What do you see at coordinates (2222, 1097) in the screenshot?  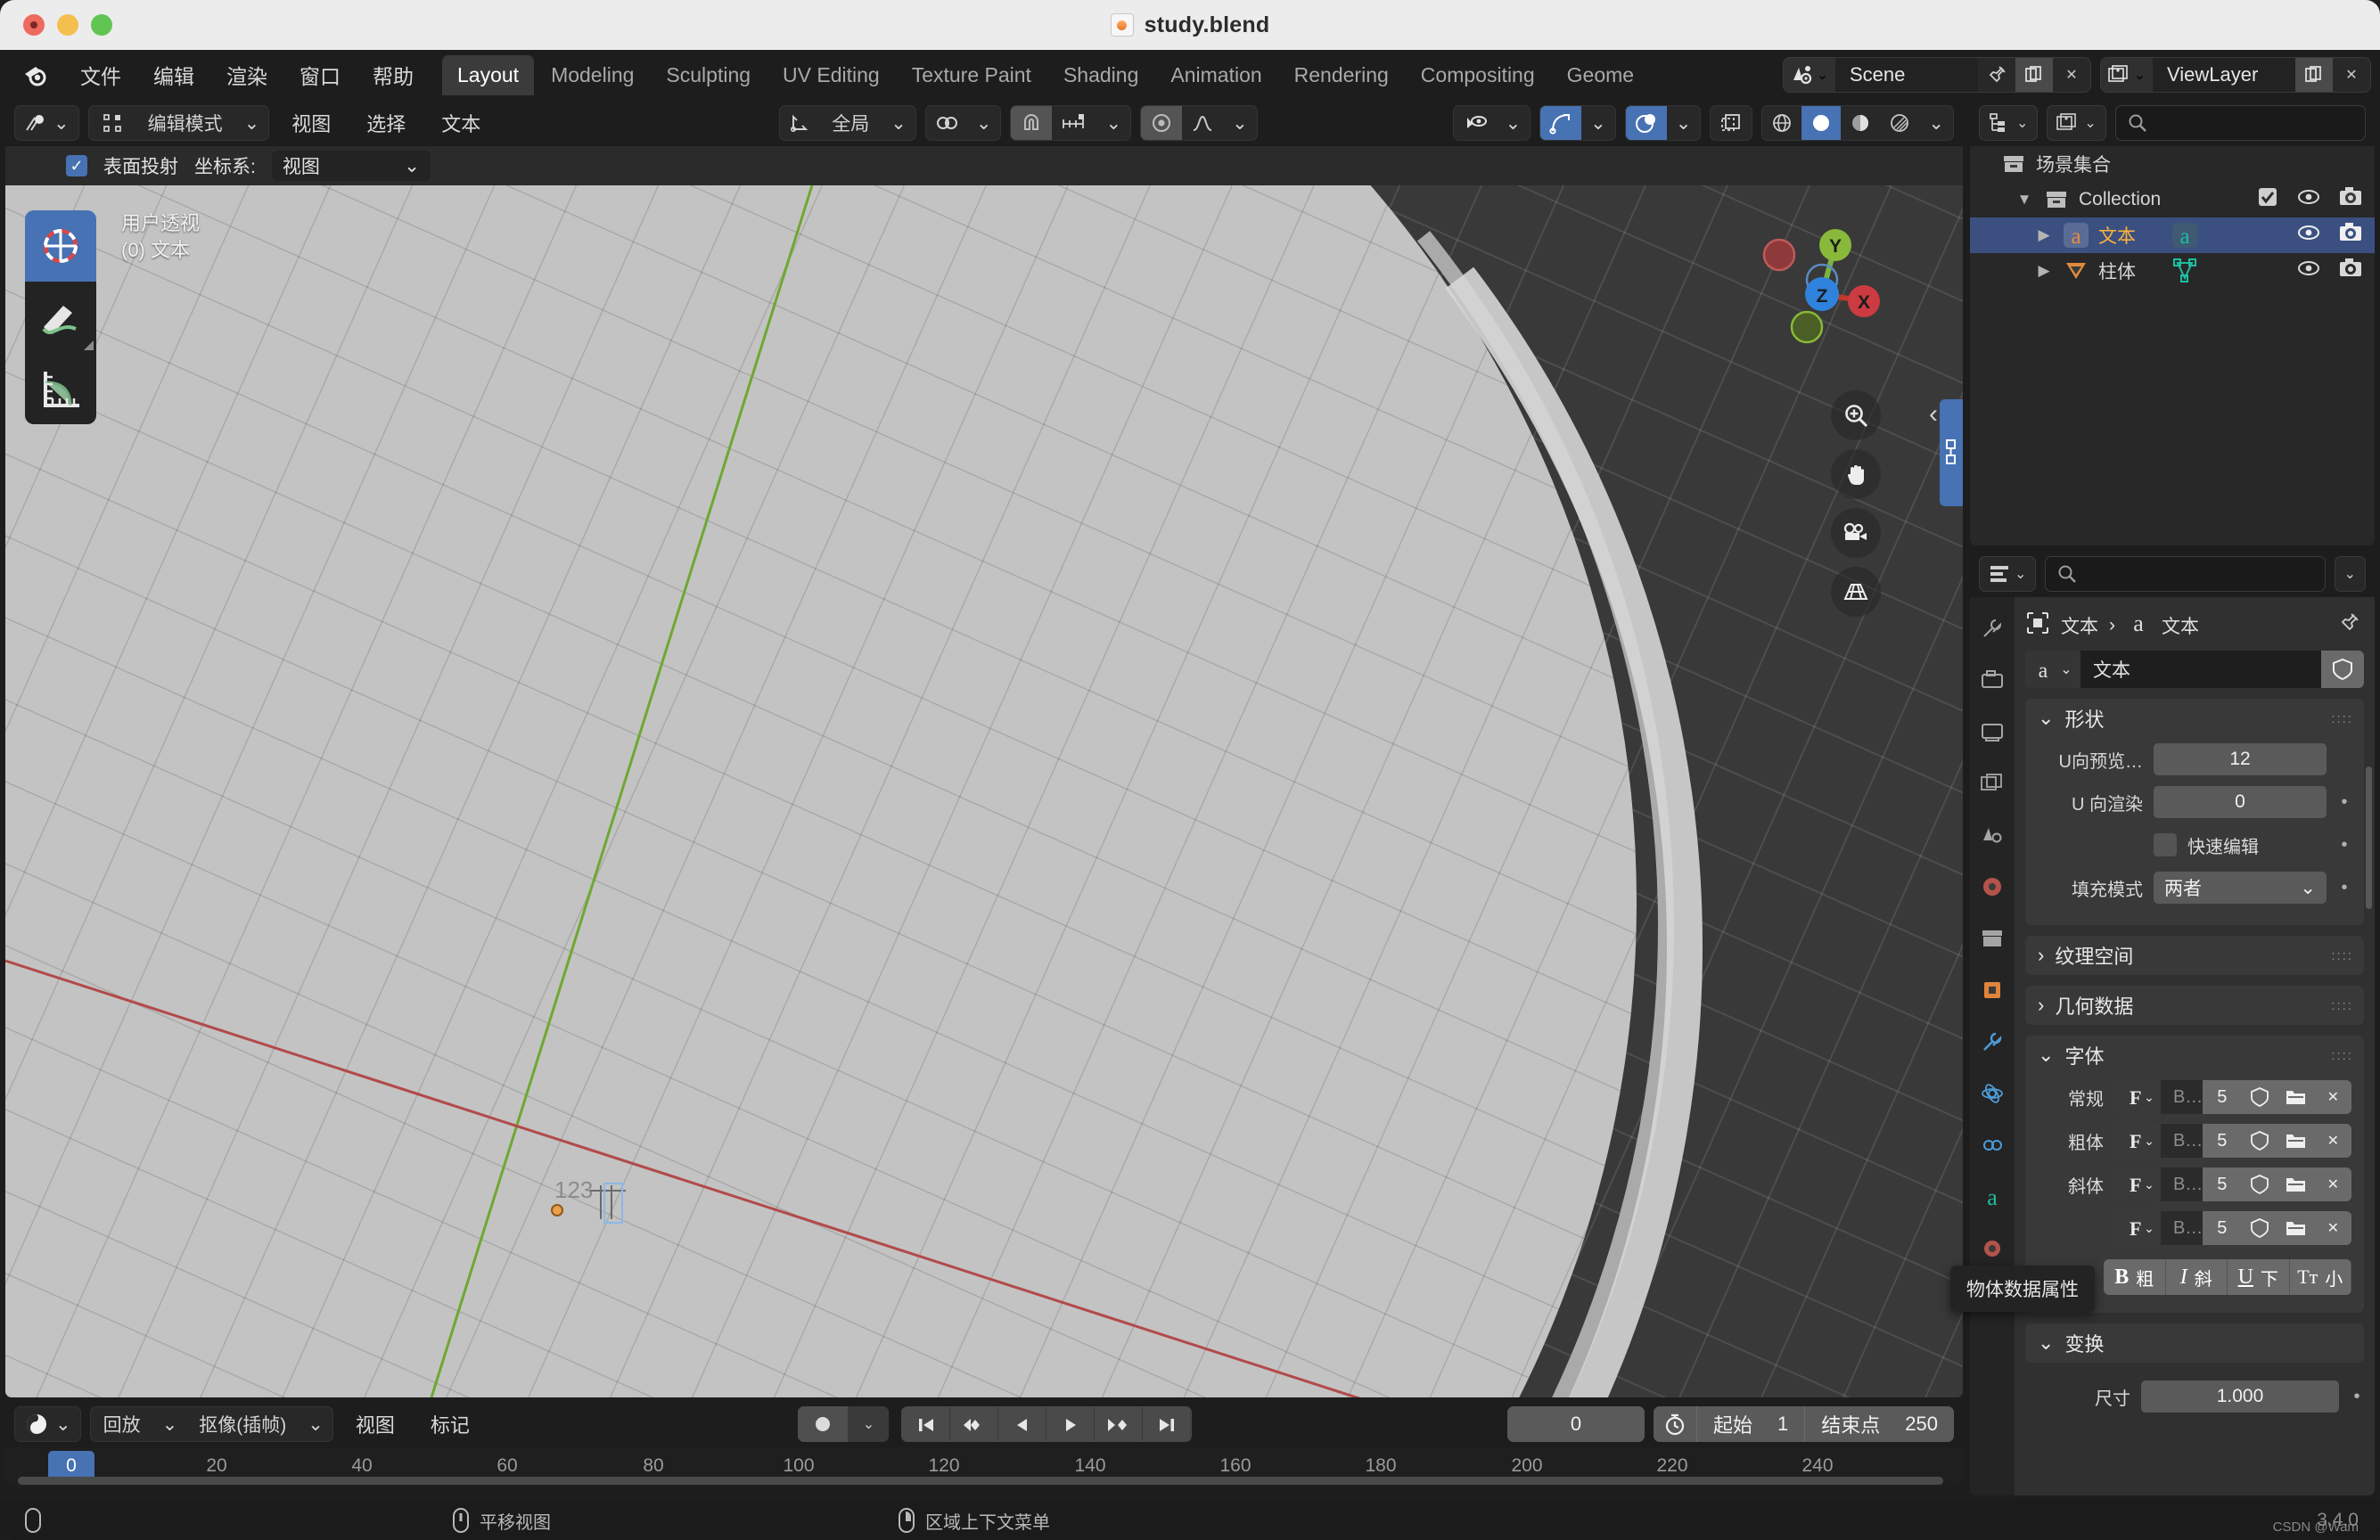 I see `font-regular-users: 5` at bounding box center [2222, 1097].